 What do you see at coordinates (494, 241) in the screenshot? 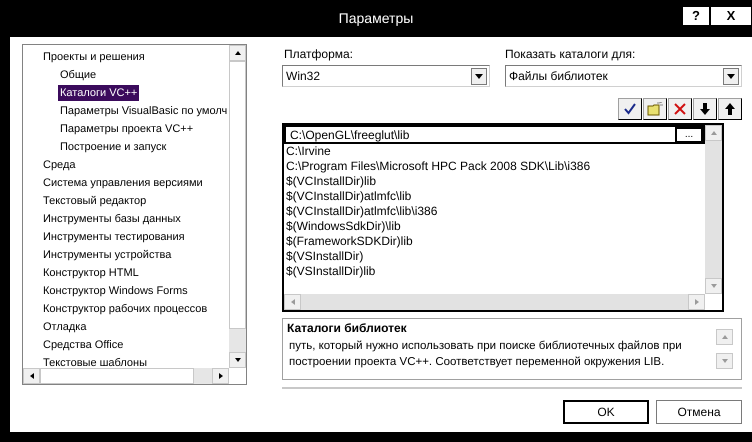
I see `directory-row: $(FrameworkSDKDir)lib` at bounding box center [494, 241].